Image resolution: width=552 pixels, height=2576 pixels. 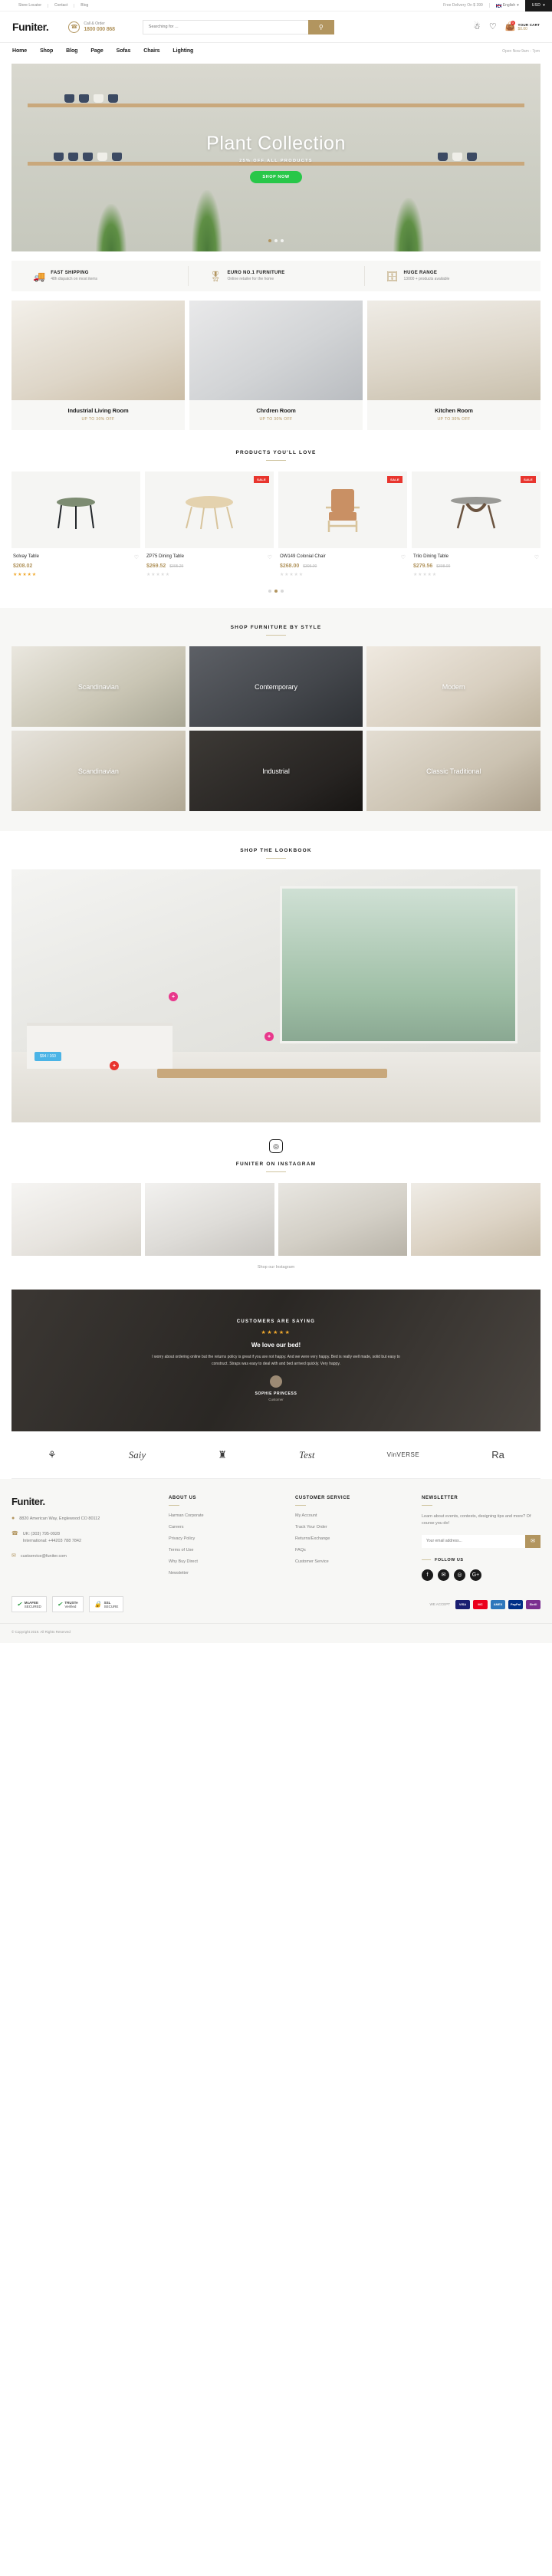 What do you see at coordinates (476, 1575) in the screenshot?
I see `google-plus-icon: G+` at bounding box center [476, 1575].